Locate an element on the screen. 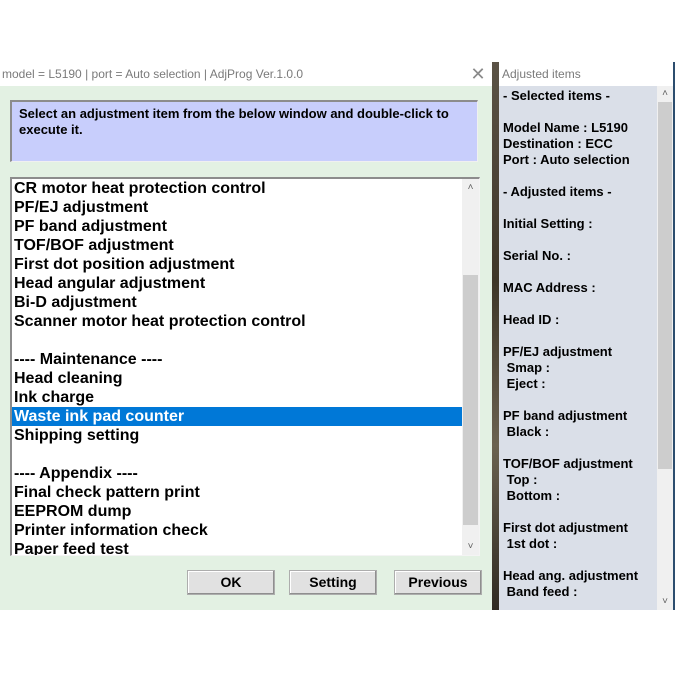 This screenshot has width=675, height=675. adjusted-item-line: - Adjusted items - is located at coordinates (557, 191).